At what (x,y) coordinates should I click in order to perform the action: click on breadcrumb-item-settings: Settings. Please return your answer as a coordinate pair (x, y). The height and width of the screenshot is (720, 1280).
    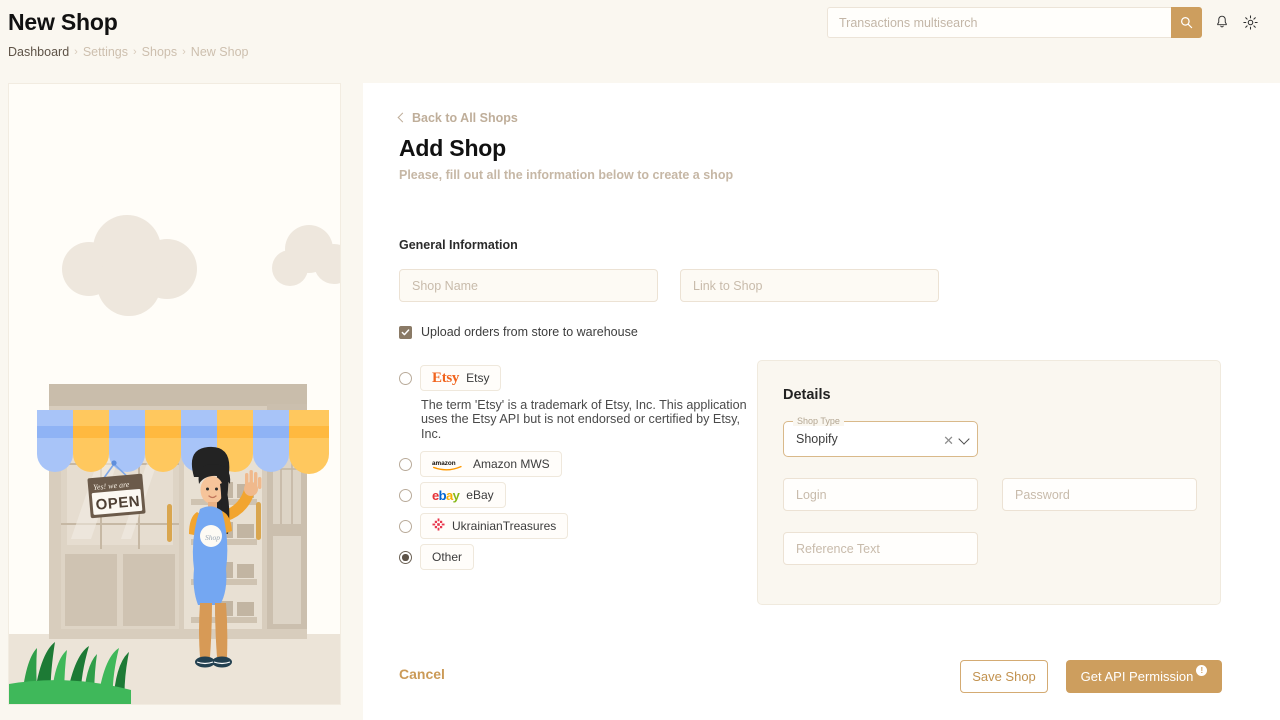
    Looking at the image, I should click on (105, 52).